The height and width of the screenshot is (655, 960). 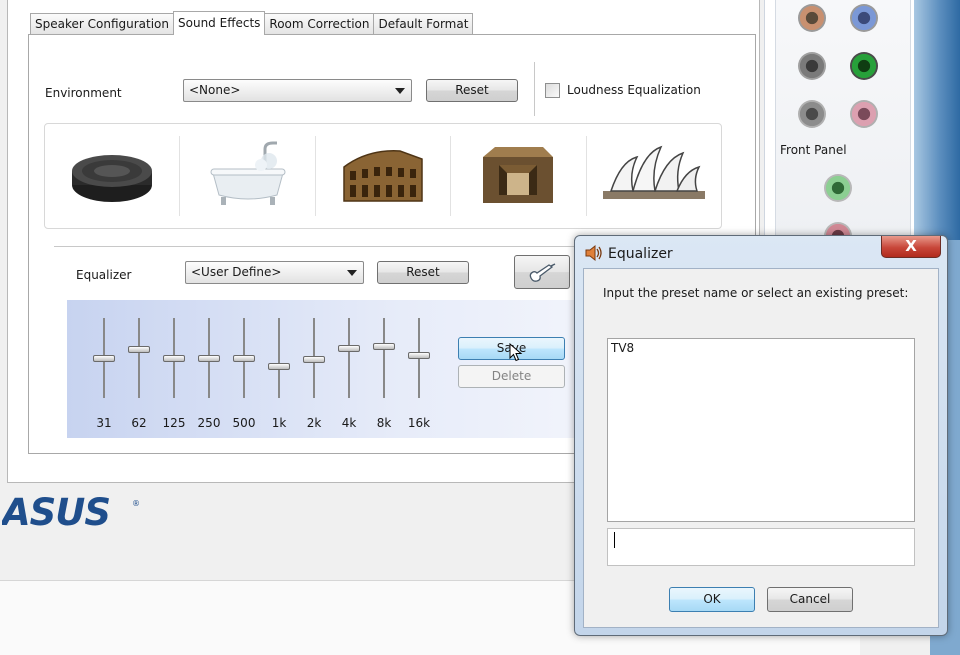 What do you see at coordinates (174, 423) in the screenshot?
I see `eq-frequency-label: 125` at bounding box center [174, 423].